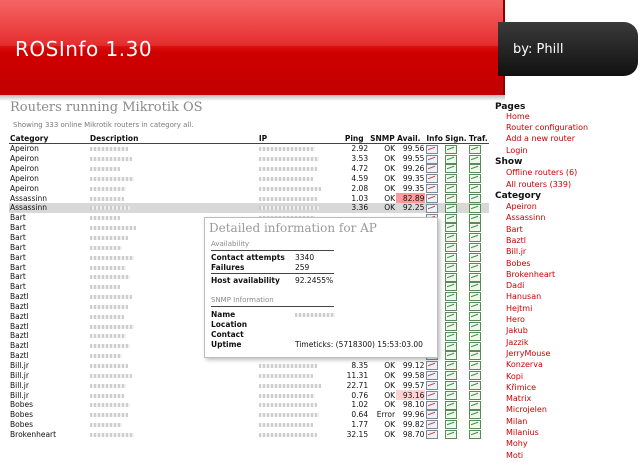 This screenshot has width=640, height=473. What do you see at coordinates (538, 184) in the screenshot?
I see `sidebar-link-all-routers: All routers (339)` at bounding box center [538, 184].